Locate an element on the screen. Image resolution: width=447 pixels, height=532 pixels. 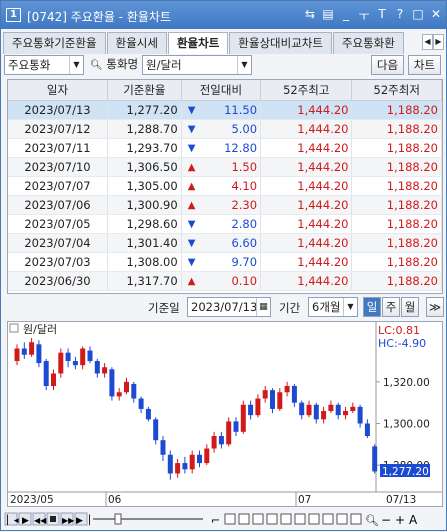
table-row: 2023/07/06 1,300.90 ▲ 2.30 1,444.20 1,188.20 is located at coordinates (225, 205).